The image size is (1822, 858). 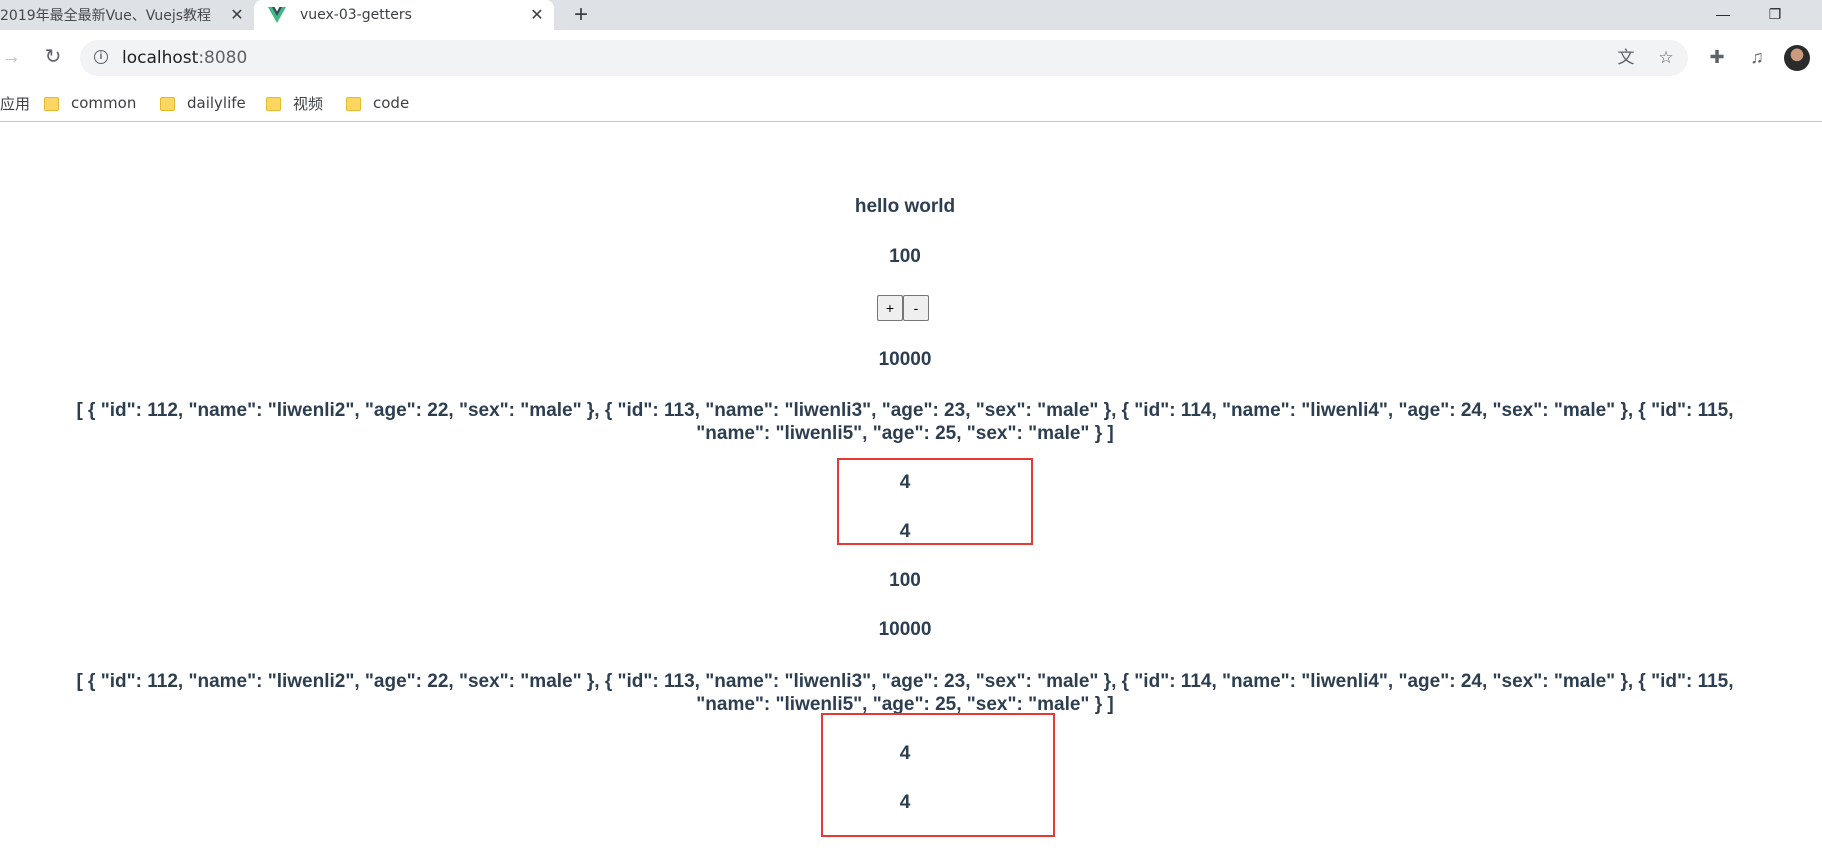 I want to click on bookmark-label: code, so click(x=391, y=103).